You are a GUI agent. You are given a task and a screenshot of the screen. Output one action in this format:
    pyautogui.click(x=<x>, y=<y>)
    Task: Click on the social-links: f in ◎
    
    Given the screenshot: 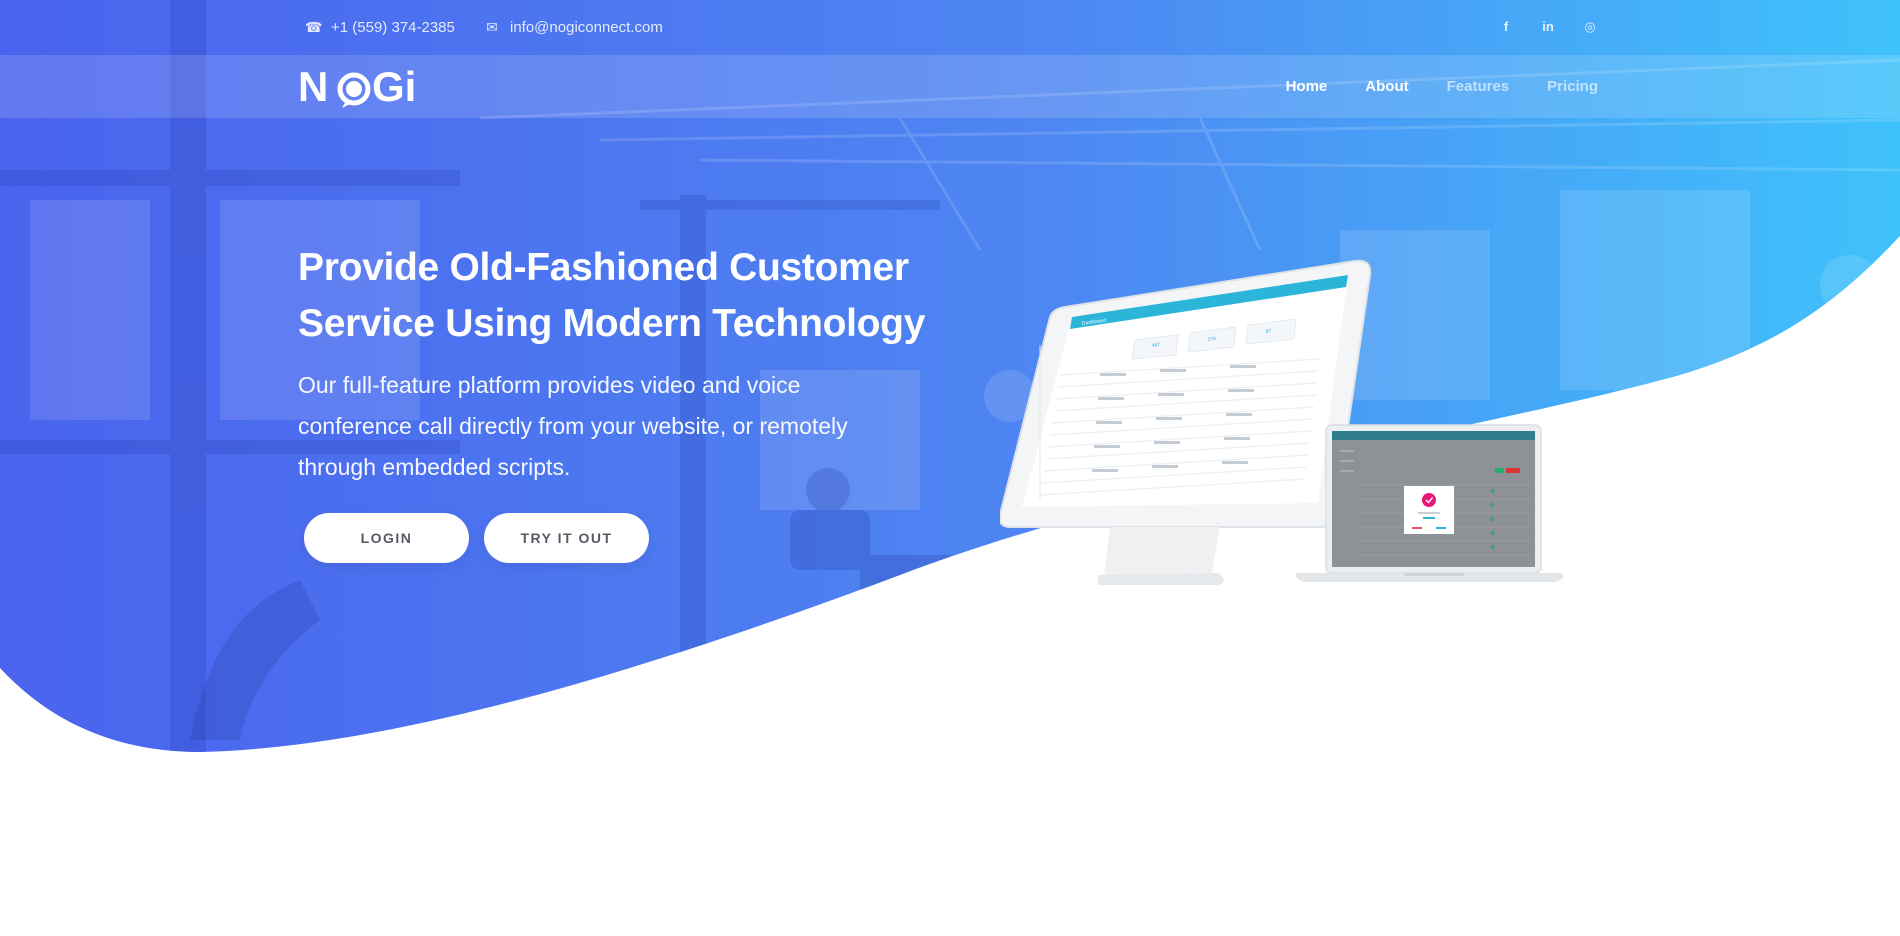 What is the action you would take?
    pyautogui.click(x=1548, y=27)
    